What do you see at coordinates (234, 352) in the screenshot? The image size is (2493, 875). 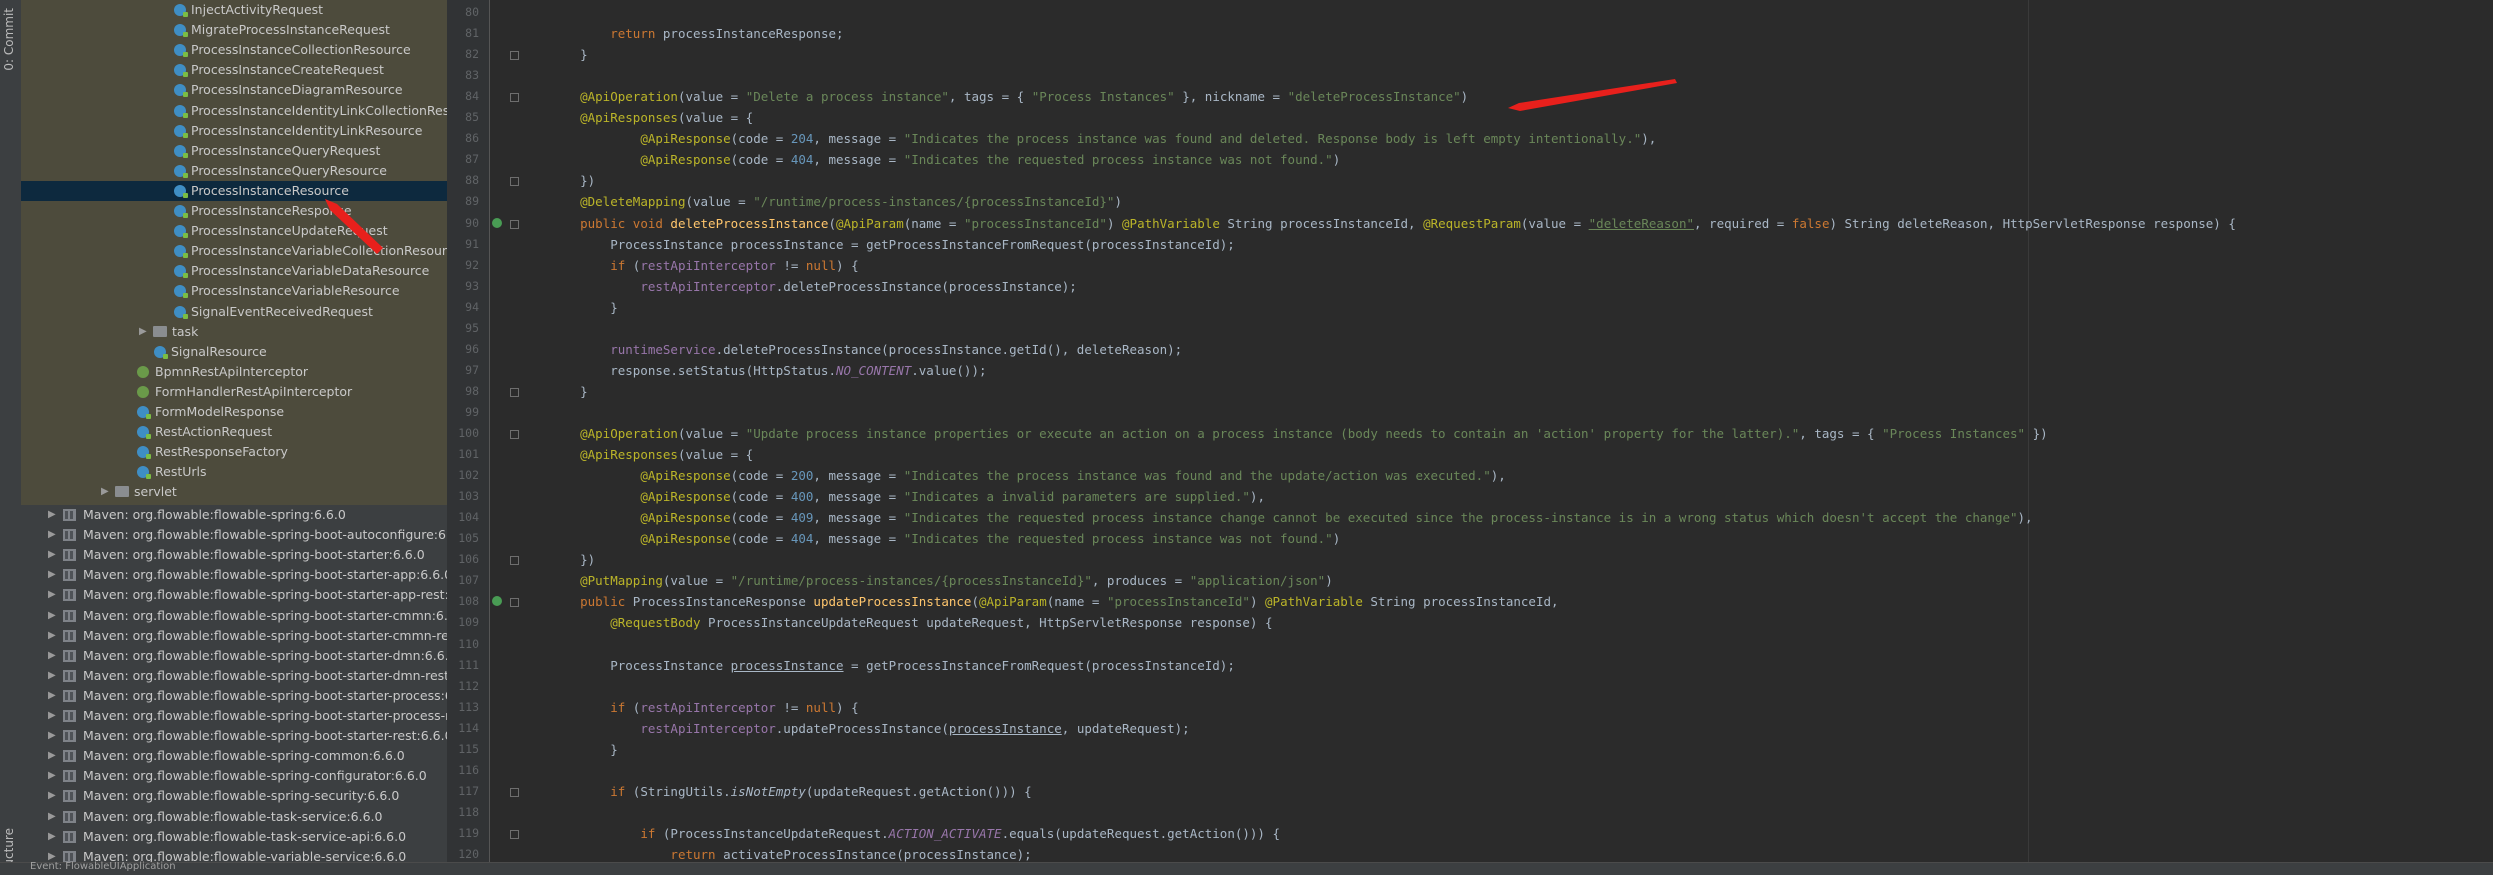 I see `tree-item-class: SignalResource` at bounding box center [234, 352].